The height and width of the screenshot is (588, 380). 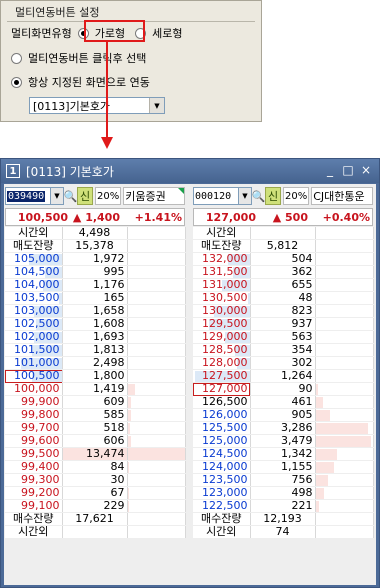 I want to click on mode-click-row: 멀티연동버튼 클릭후 선택, so click(x=78, y=58).